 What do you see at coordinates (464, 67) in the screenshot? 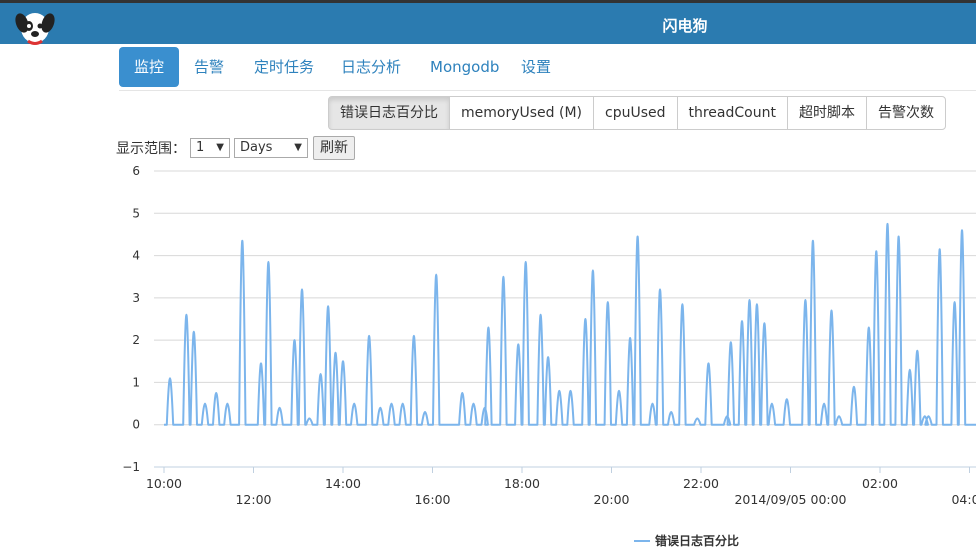
I see `nav-tab-mongodb: Mongodb` at bounding box center [464, 67].